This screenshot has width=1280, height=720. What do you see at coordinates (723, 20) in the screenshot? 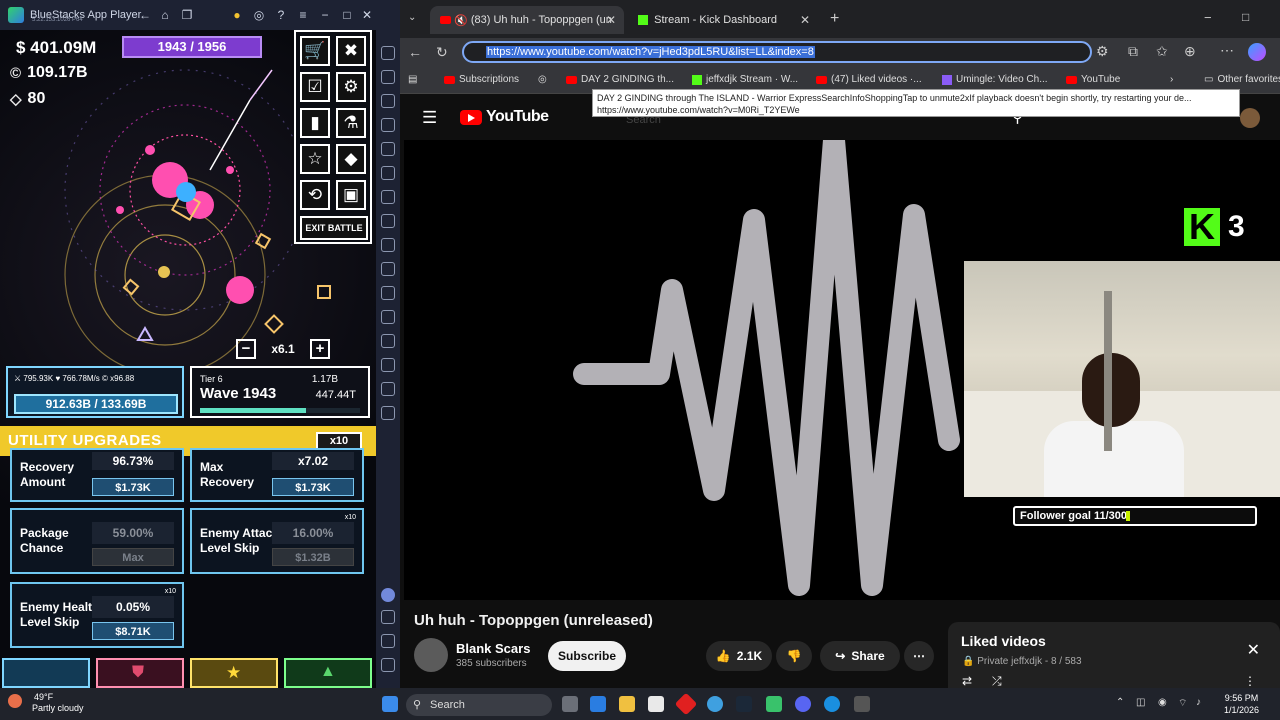
I see `tab-kick: Stream - Kick Dashboard ✕` at bounding box center [723, 20].